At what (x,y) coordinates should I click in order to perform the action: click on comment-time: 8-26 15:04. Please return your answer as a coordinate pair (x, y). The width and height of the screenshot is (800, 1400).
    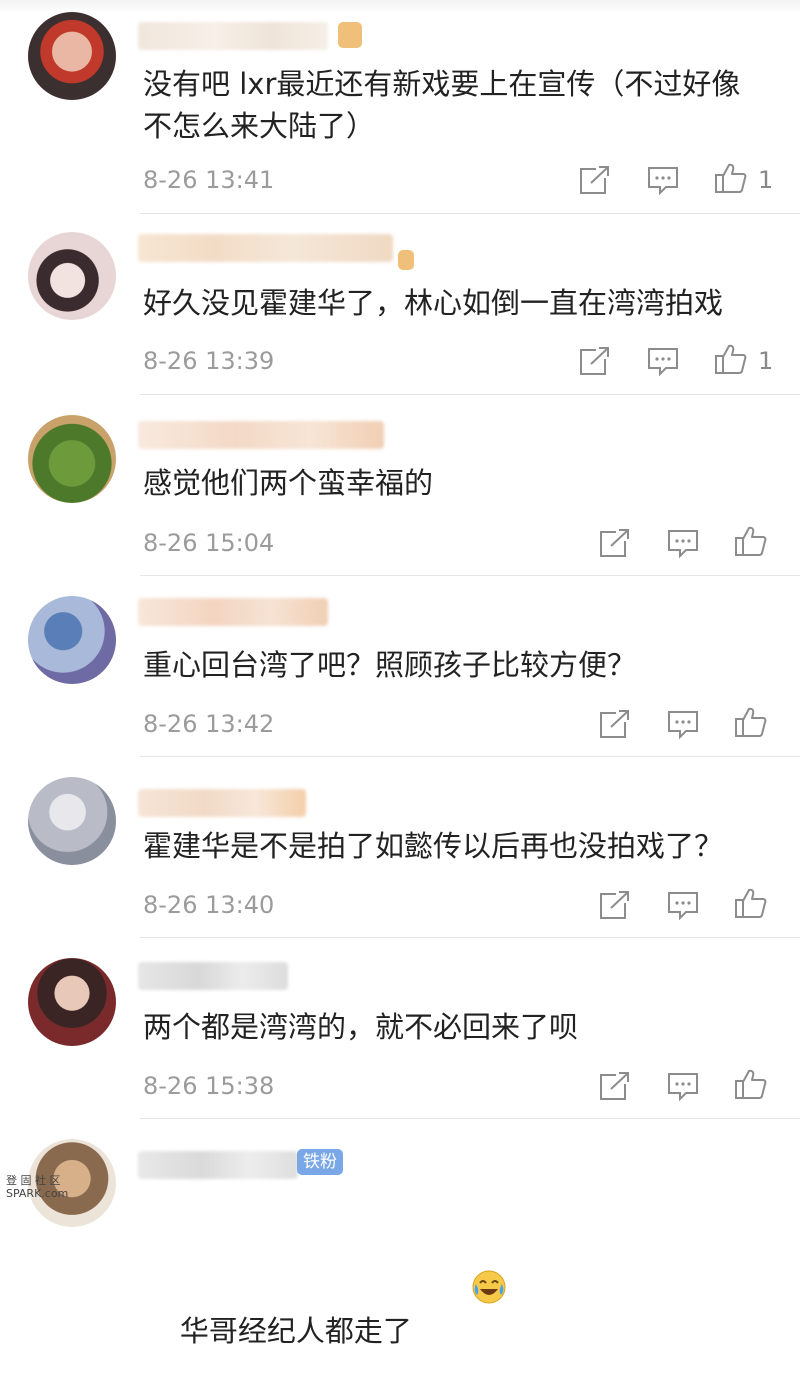
    Looking at the image, I should click on (209, 543).